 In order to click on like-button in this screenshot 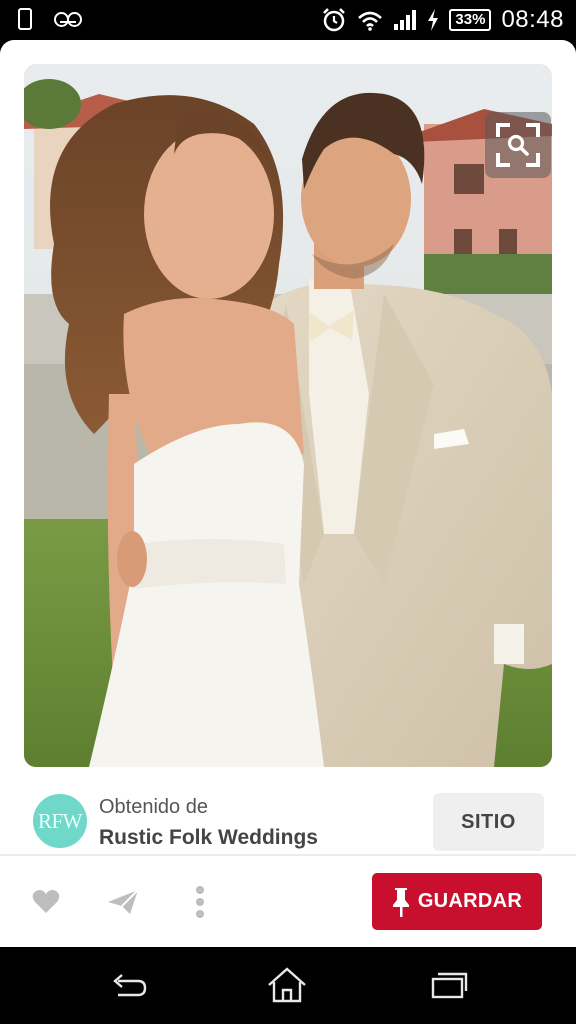, I will do `click(46, 902)`.